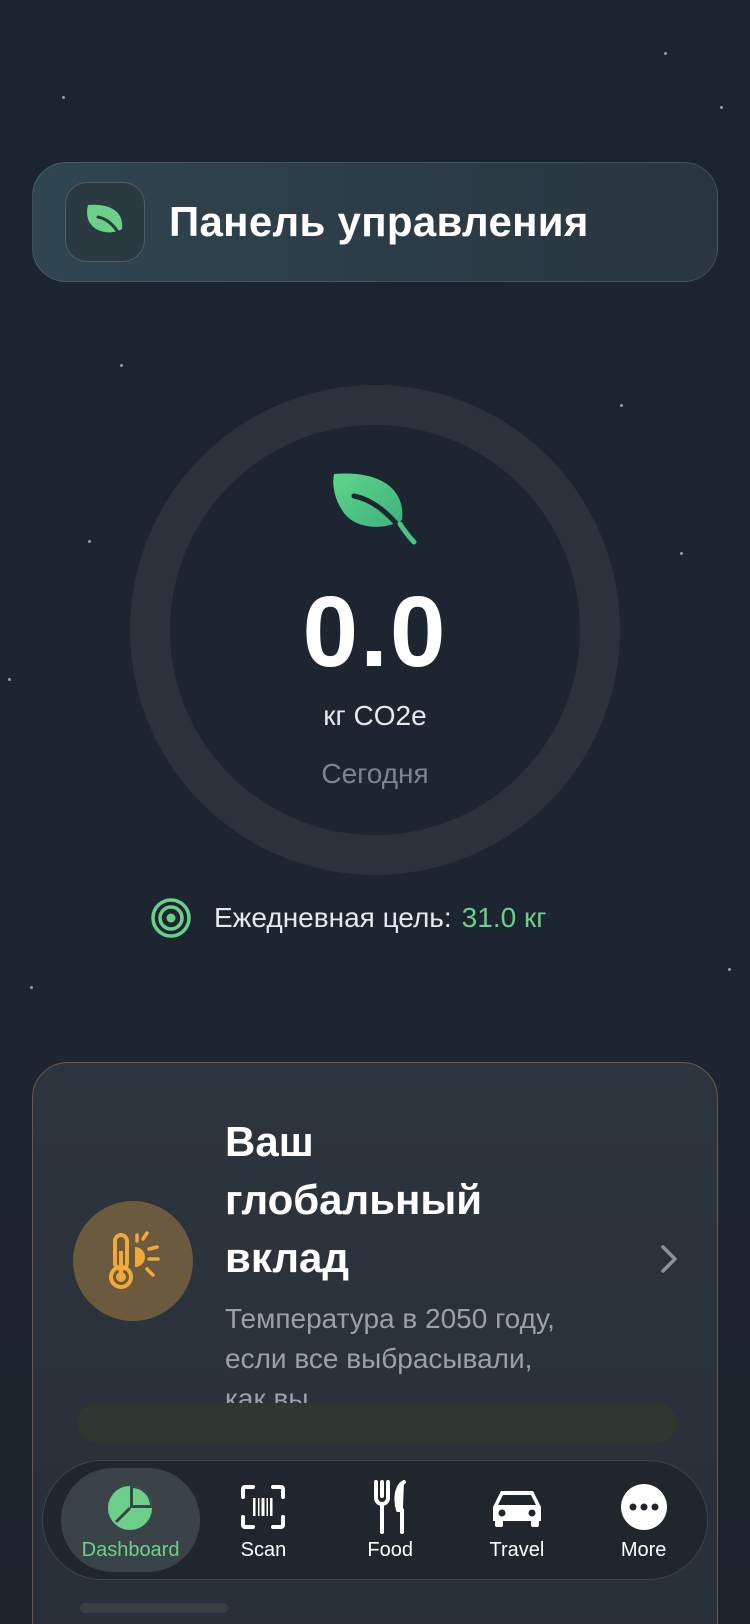  Describe the element at coordinates (263, 1549) in the screenshot. I see `tab-label: Scan` at that location.